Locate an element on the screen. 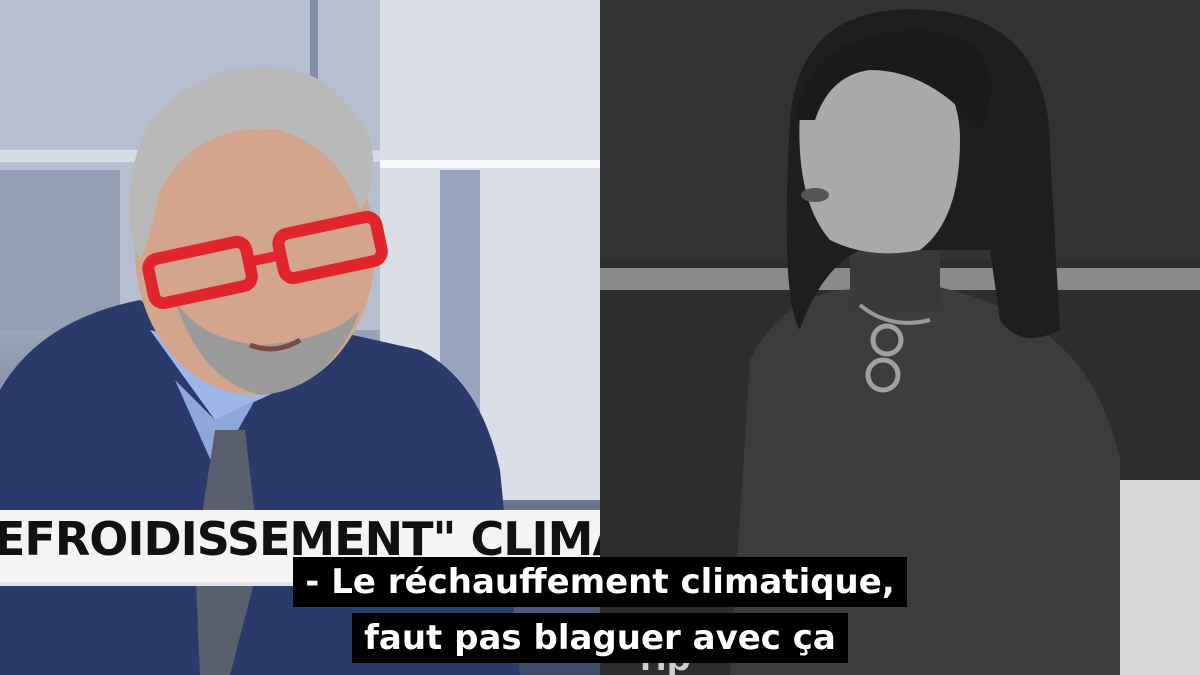 The image size is (1200, 675). subtitle-line-2: faut pas blaguer avec ça is located at coordinates (600, 638).